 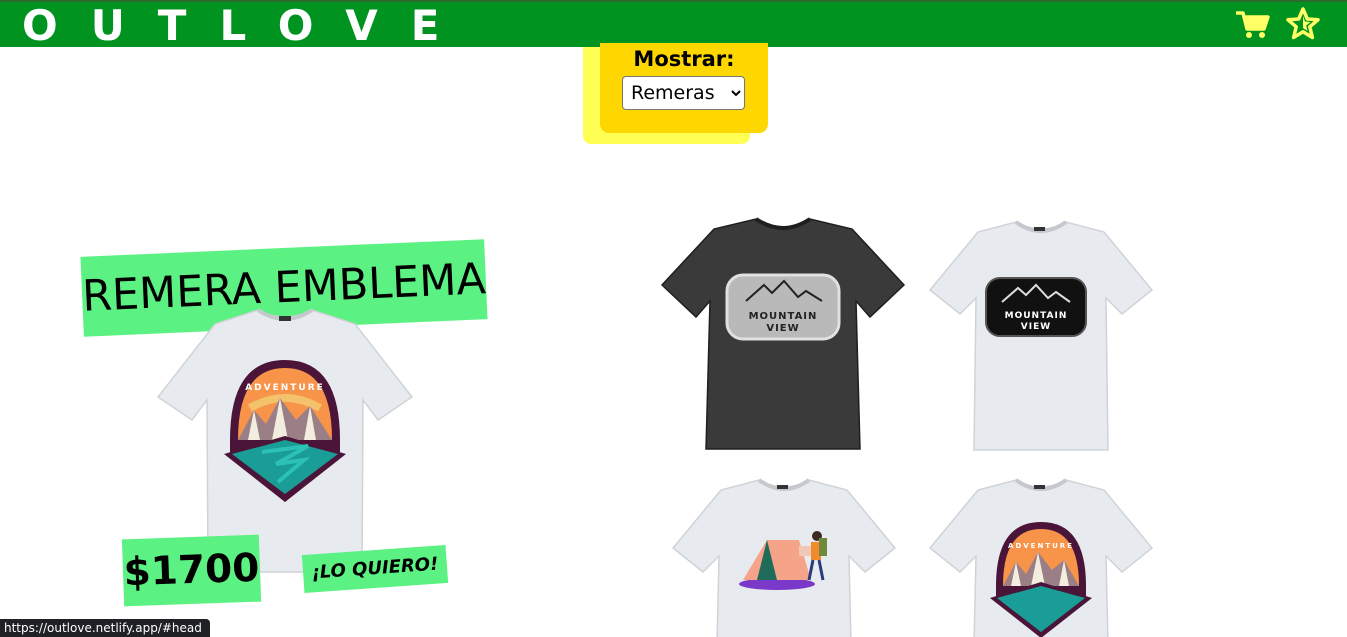 I want to click on product-card-adventure-emblem: ADVENTURE, so click(x=1041, y=555).